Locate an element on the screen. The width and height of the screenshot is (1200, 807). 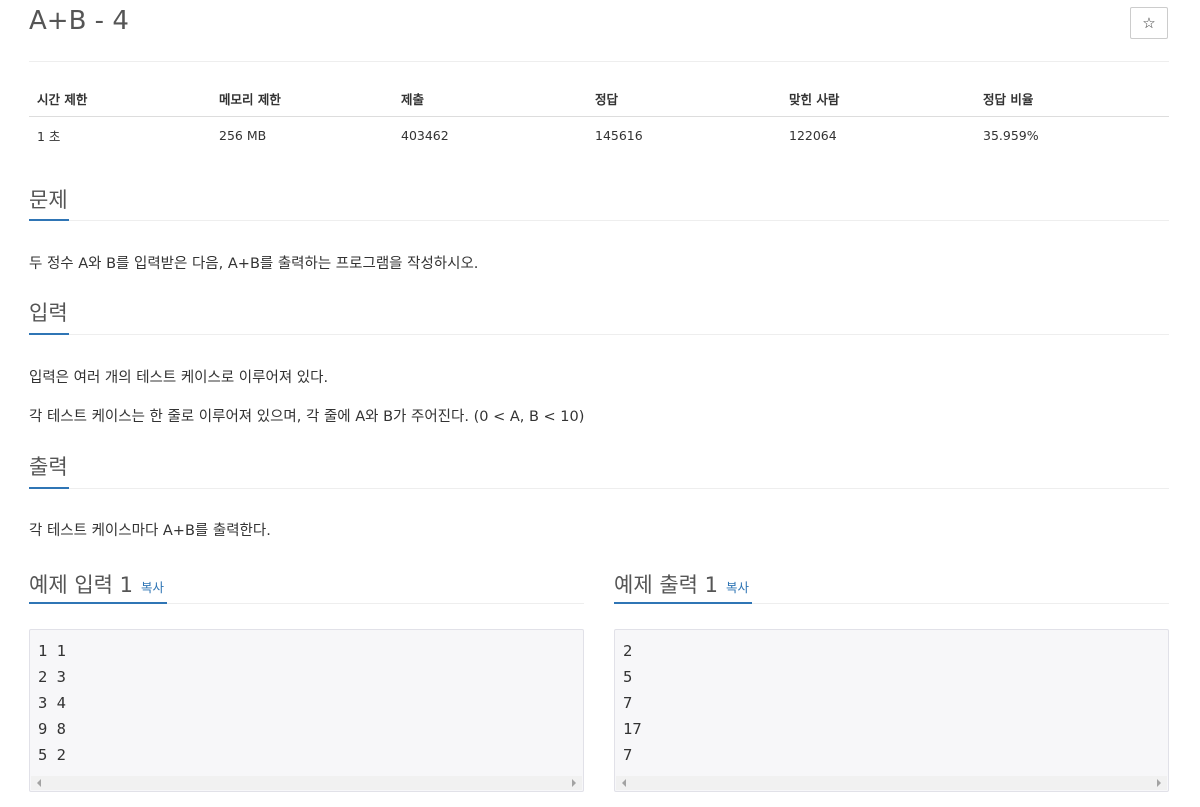
problem-header: A+B - 4 ☆ is located at coordinates (599, 31).